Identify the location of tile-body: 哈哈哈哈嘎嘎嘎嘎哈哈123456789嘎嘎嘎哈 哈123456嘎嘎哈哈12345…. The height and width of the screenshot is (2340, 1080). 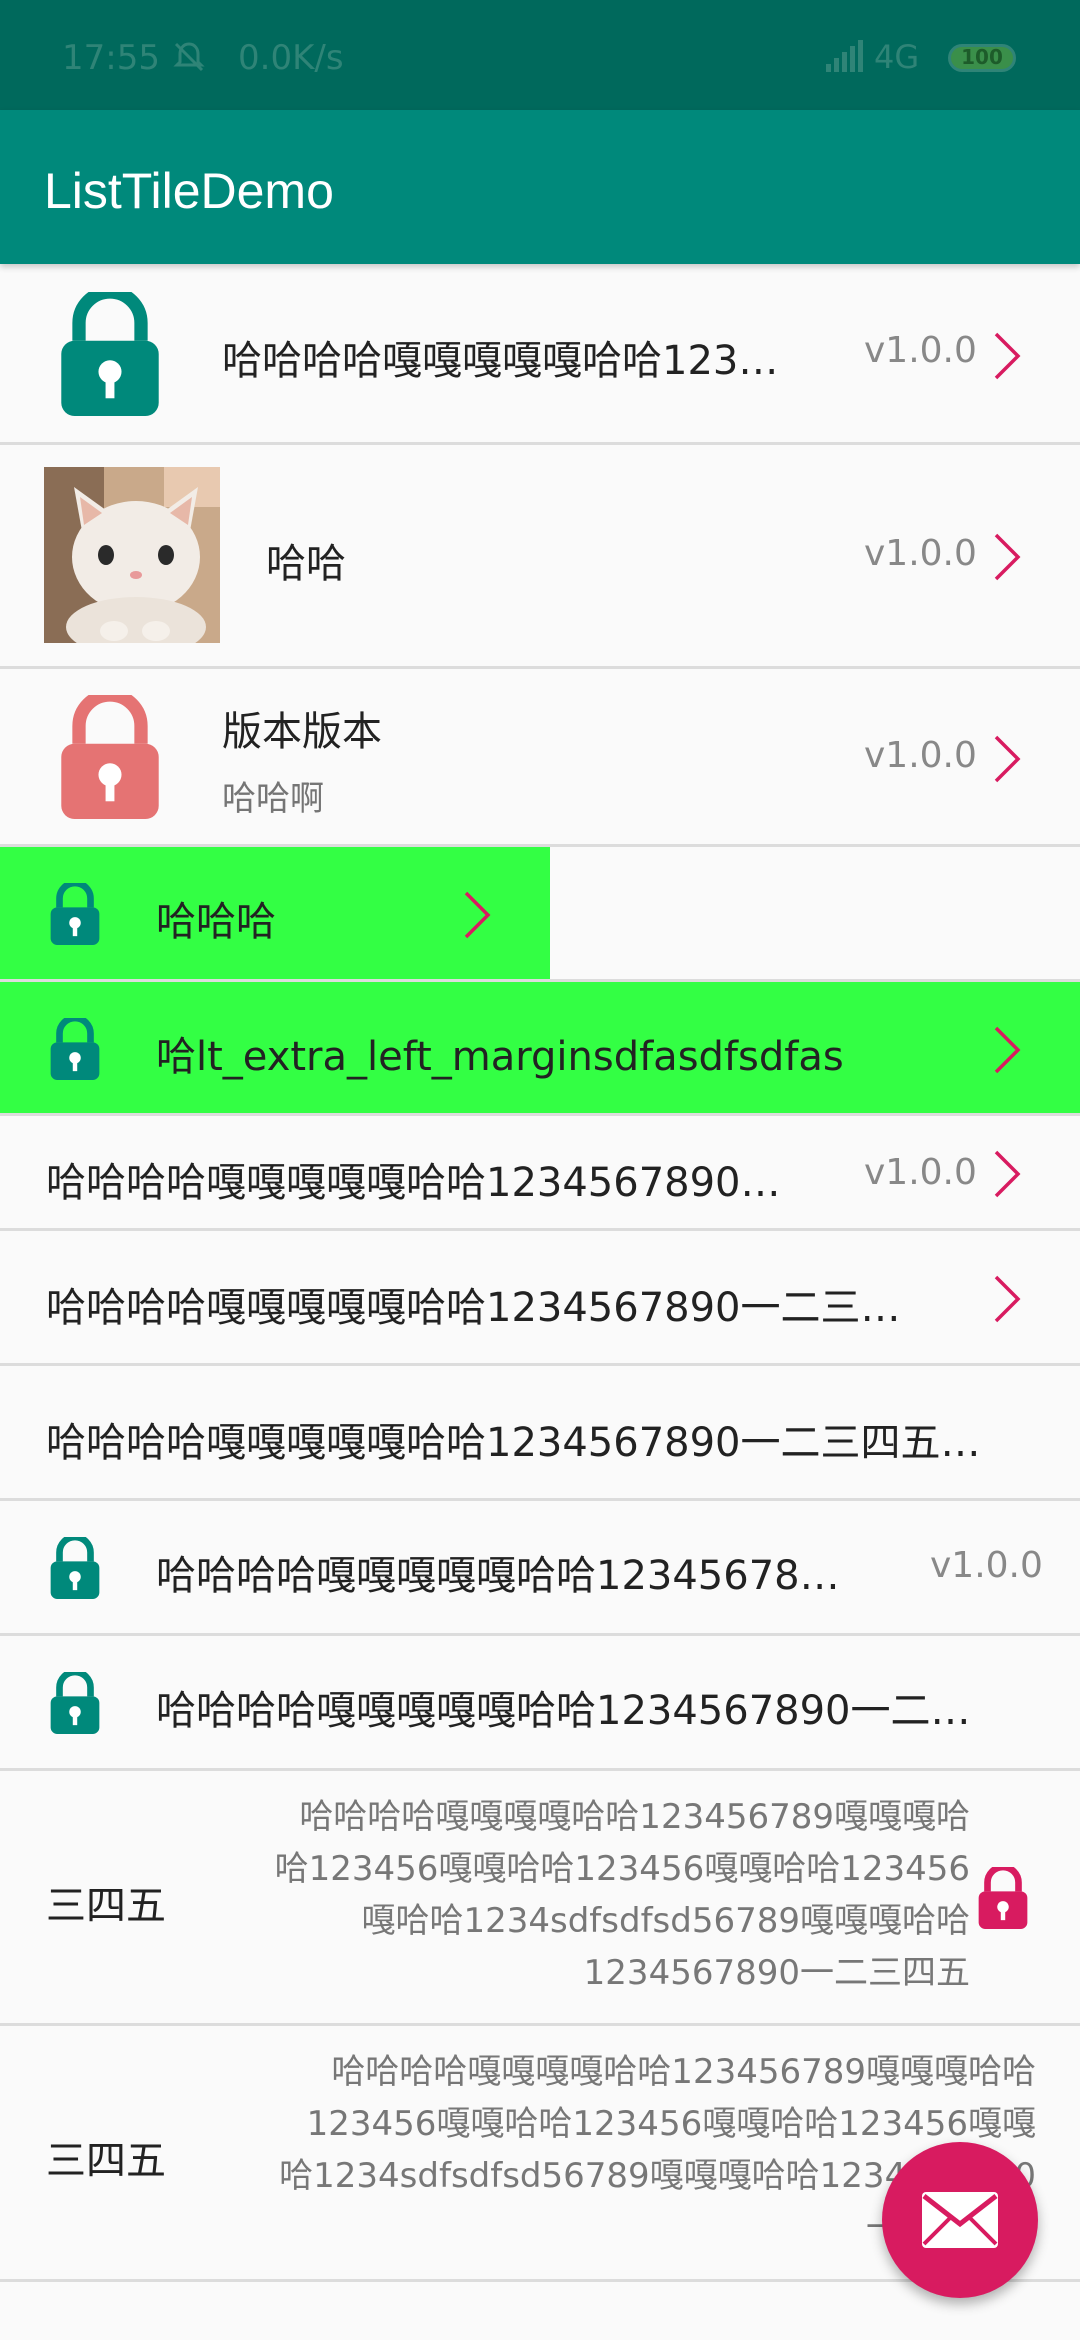
(590, 1895).